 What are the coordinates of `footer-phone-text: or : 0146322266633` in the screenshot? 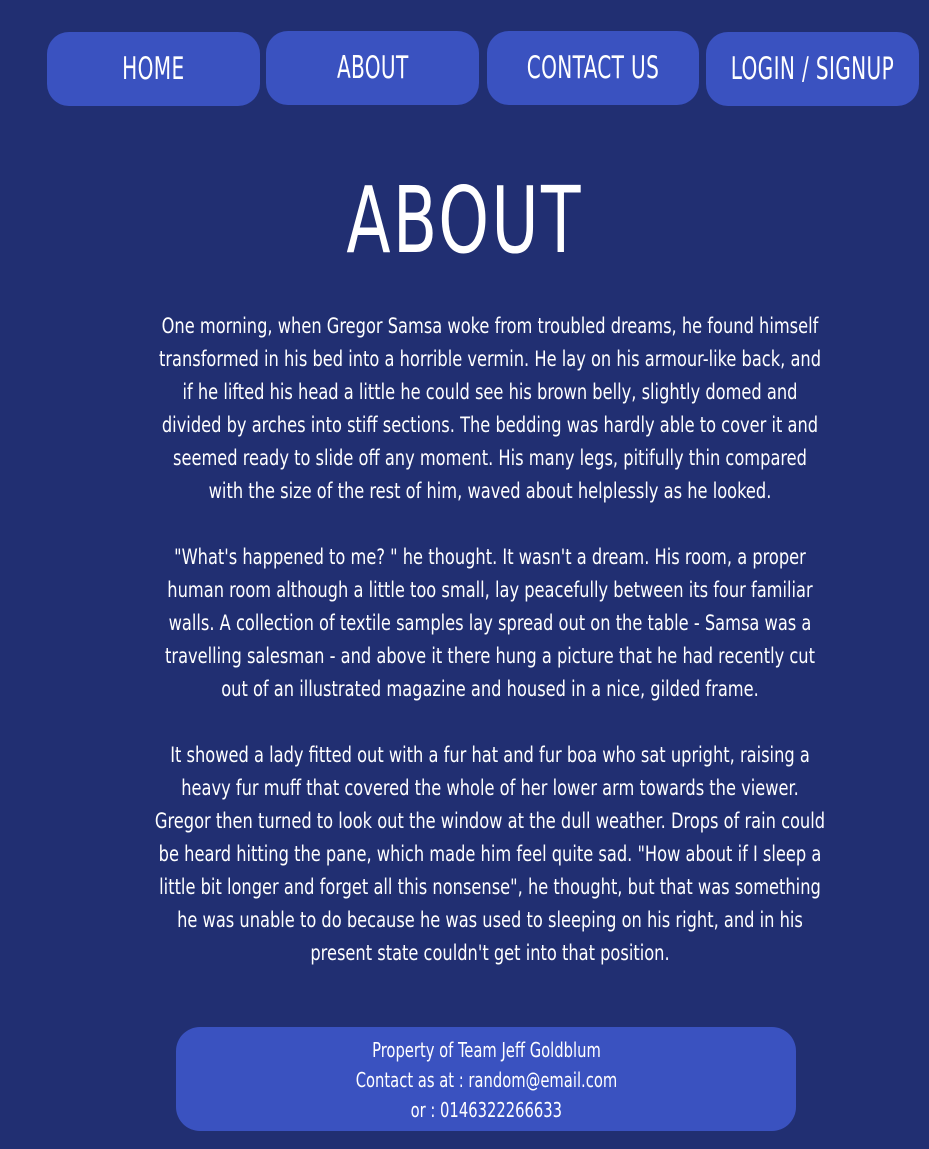 It's located at (486, 1110).